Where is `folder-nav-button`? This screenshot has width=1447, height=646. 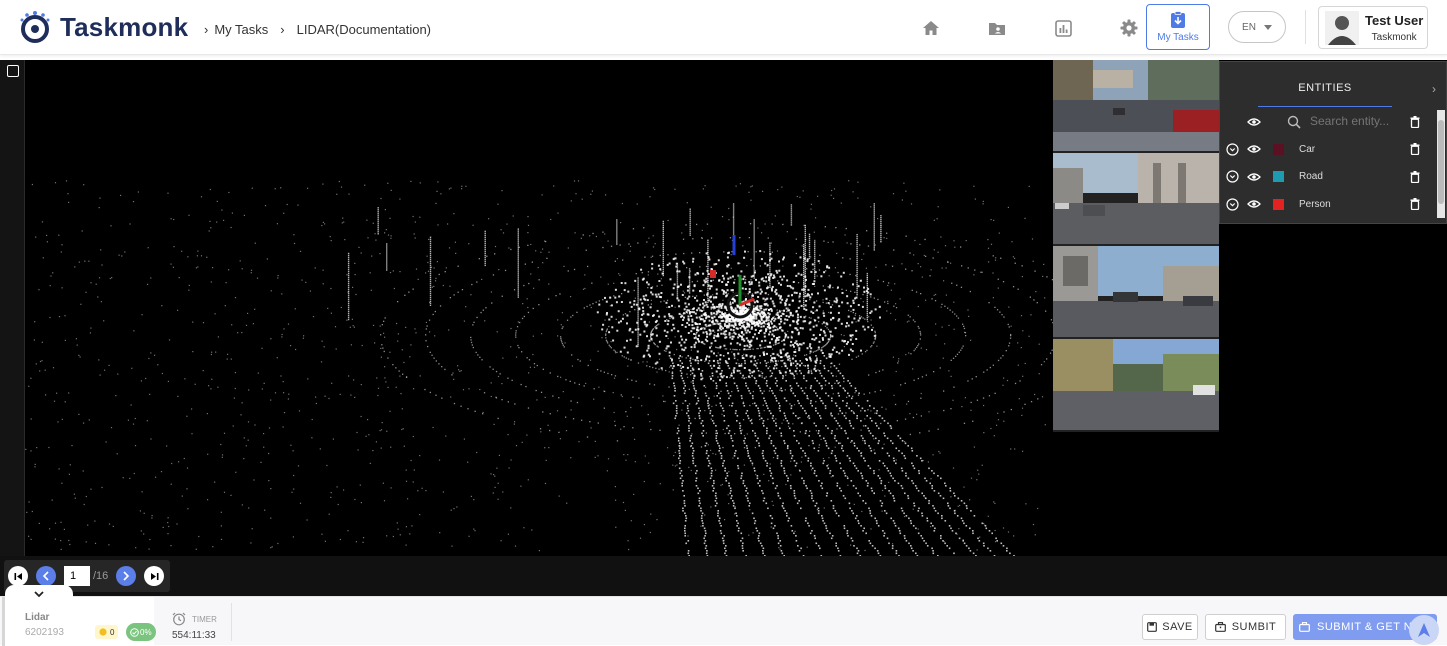 folder-nav-button is located at coordinates (997, 28).